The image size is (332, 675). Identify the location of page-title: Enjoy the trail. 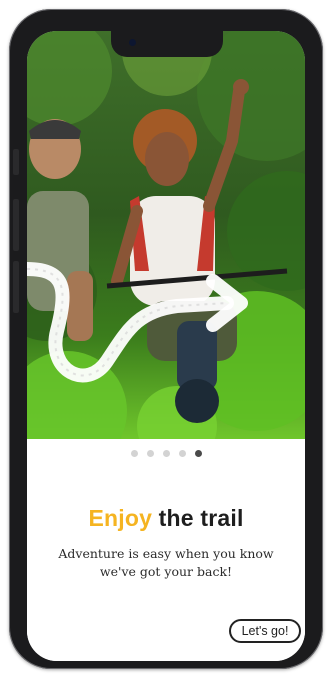
(166, 518).